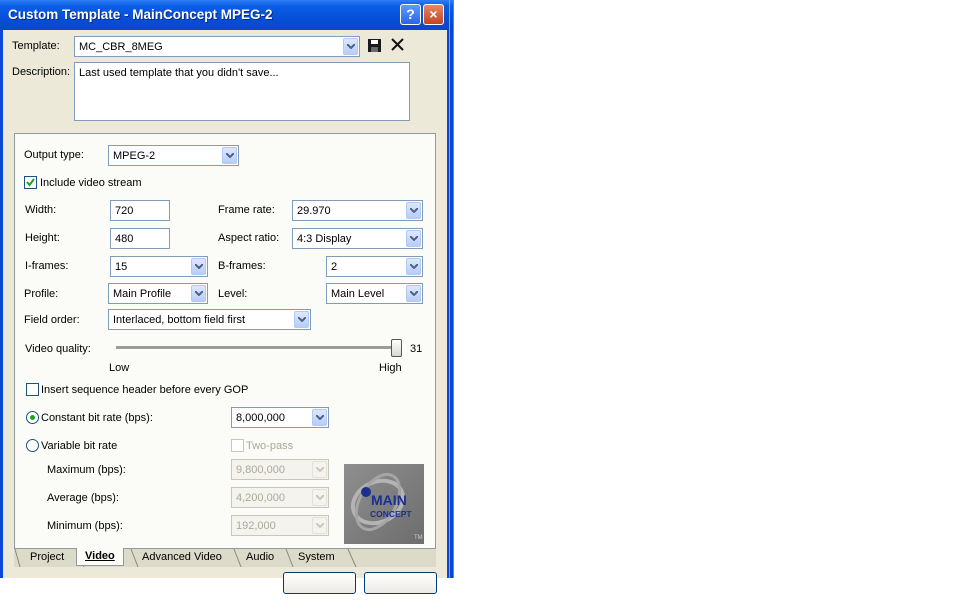  Describe the element at coordinates (140, 14) in the screenshot. I see `window-title: Custom Template - MainConcept MPEG-2` at that location.